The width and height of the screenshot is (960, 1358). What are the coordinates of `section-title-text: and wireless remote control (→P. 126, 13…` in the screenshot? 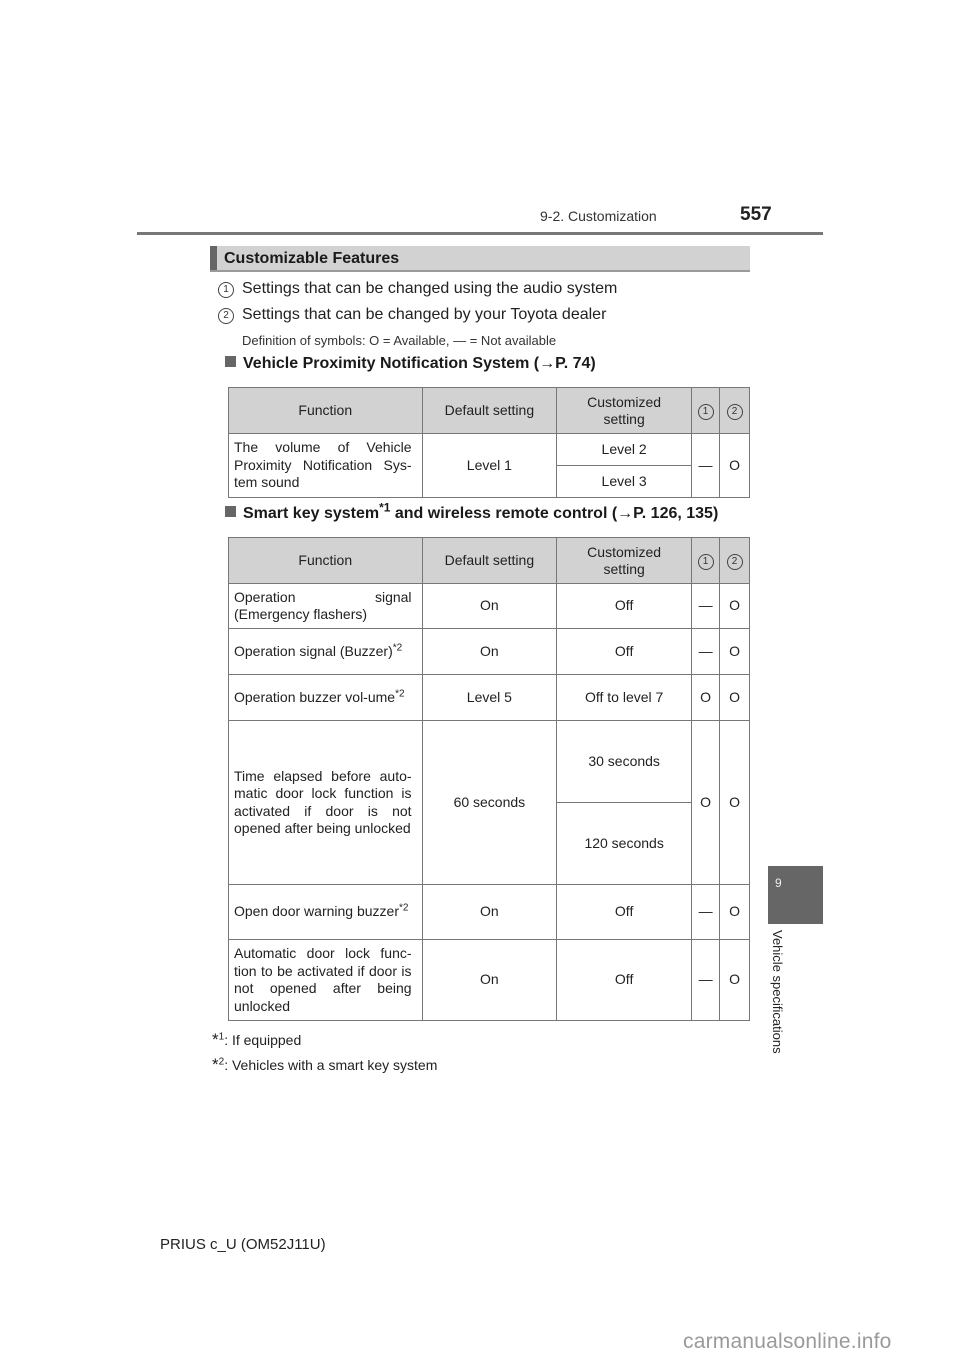 It's located at (554, 513).